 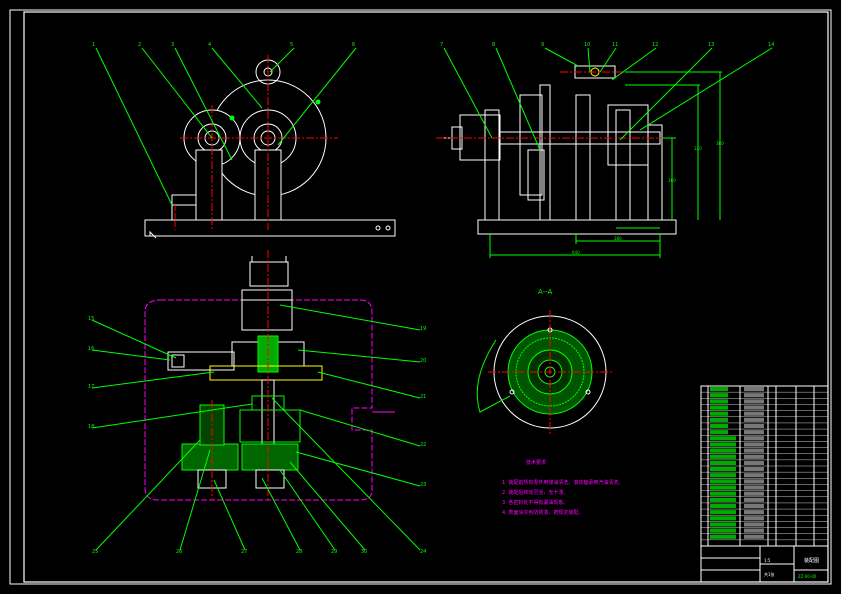 I want to click on callout-number: 20, so click(x=423, y=361).